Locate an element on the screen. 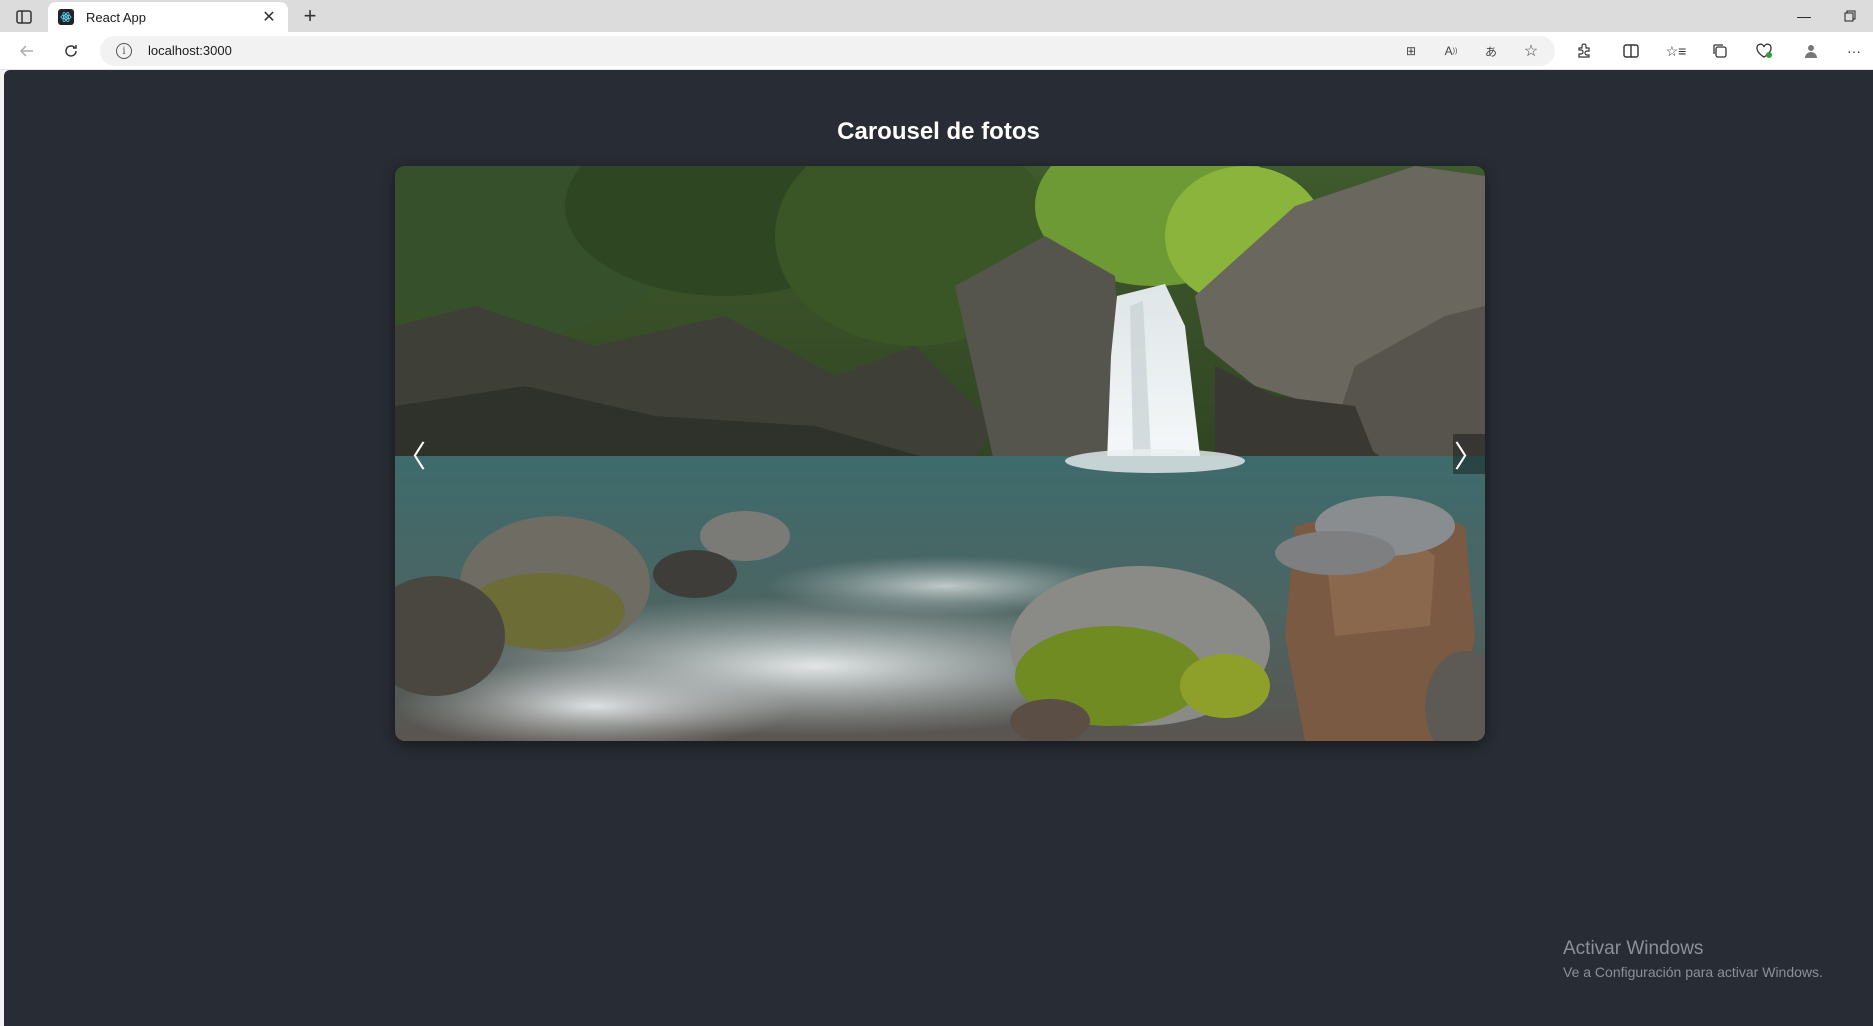 The height and width of the screenshot is (1026, 1873). sidebar-toggle-icon is located at coordinates (24, 17).